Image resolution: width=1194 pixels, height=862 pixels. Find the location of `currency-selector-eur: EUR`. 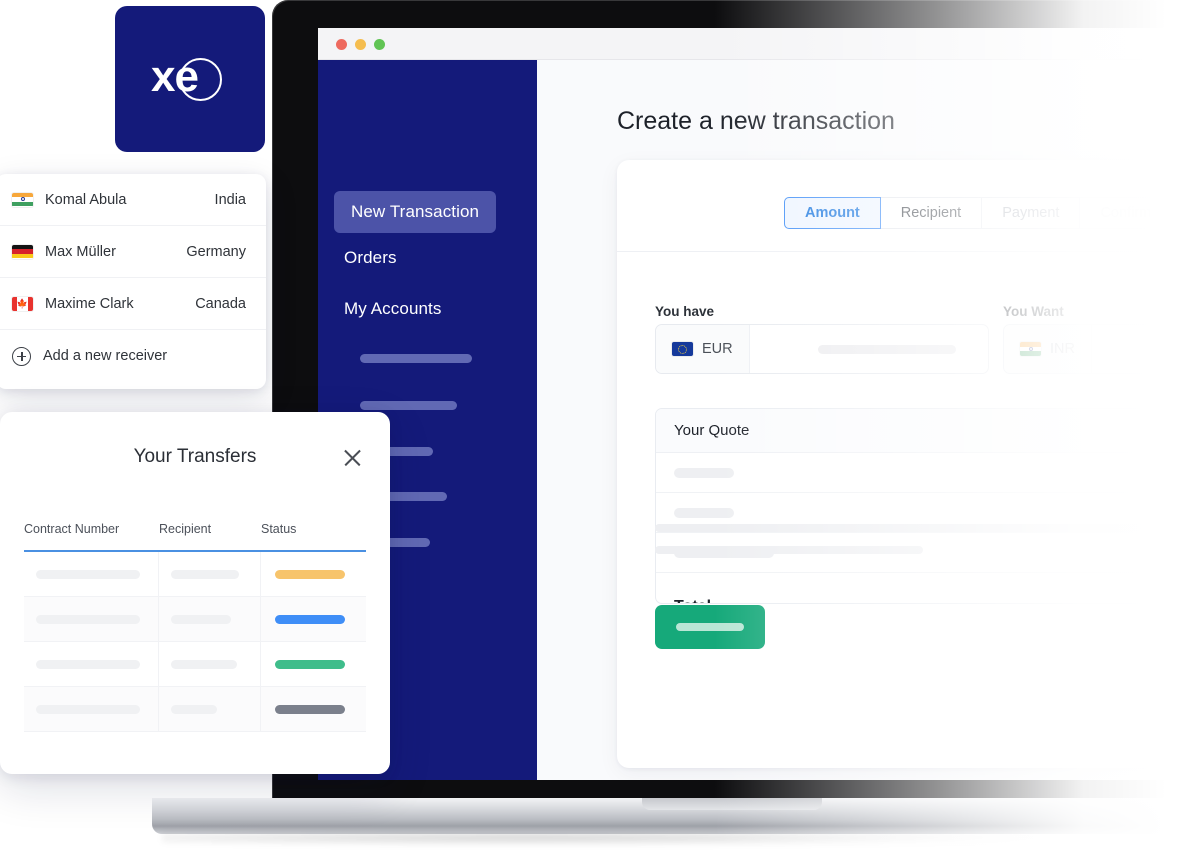

currency-selector-eur: EUR is located at coordinates (703, 349).